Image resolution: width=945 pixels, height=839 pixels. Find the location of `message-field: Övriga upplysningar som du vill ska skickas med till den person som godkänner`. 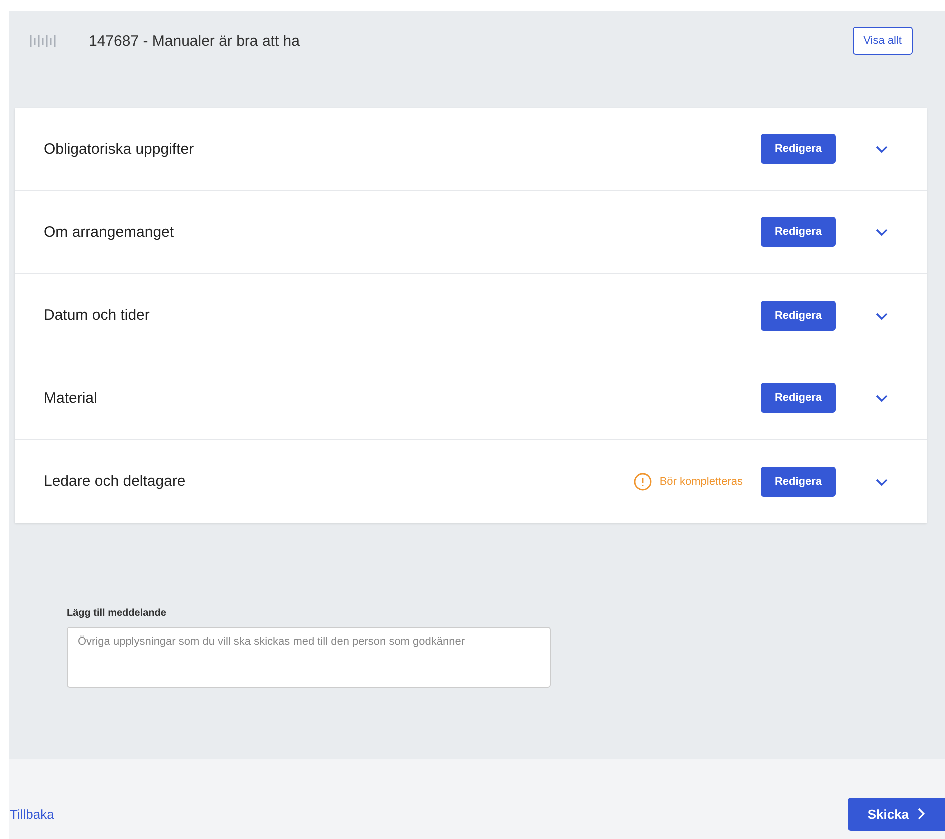

message-field: Övriga upplysningar som du vill ska skickas med till den person som godkänner is located at coordinates (309, 657).